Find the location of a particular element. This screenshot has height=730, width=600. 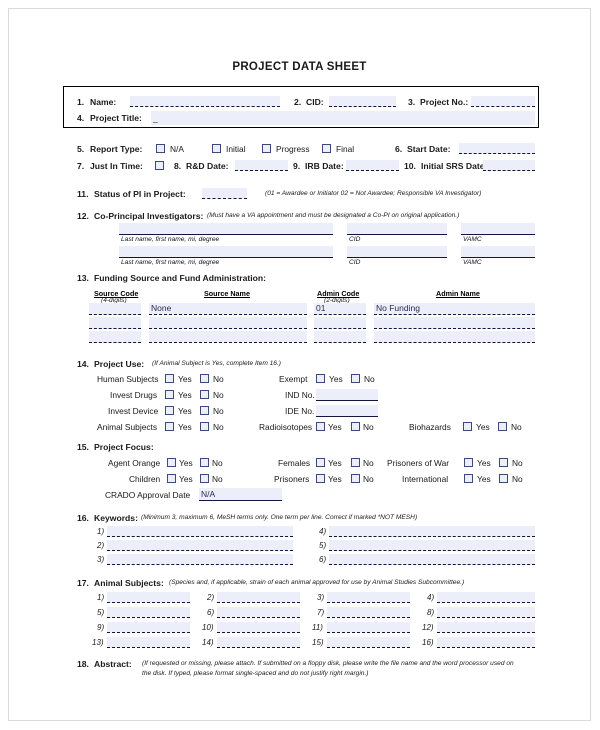

agent-orange-no-checkbox is located at coordinates (204, 462).